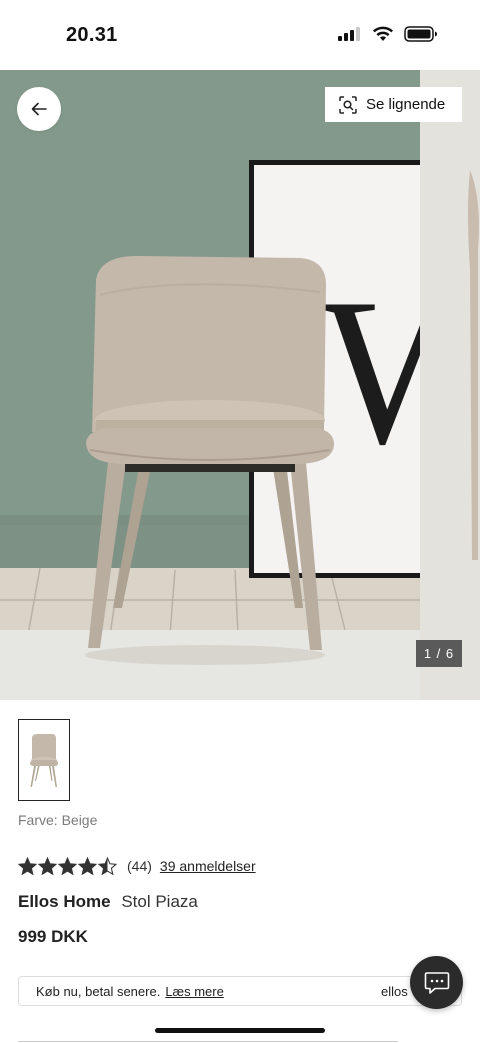 Image resolution: width=480 pixels, height=1043 pixels. I want to click on product-brand: Ellos Home, so click(64, 901).